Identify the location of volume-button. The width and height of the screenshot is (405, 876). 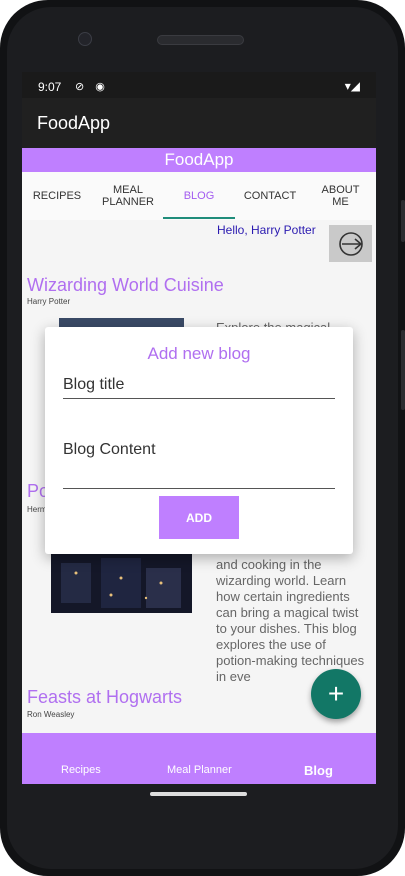
(403, 221).